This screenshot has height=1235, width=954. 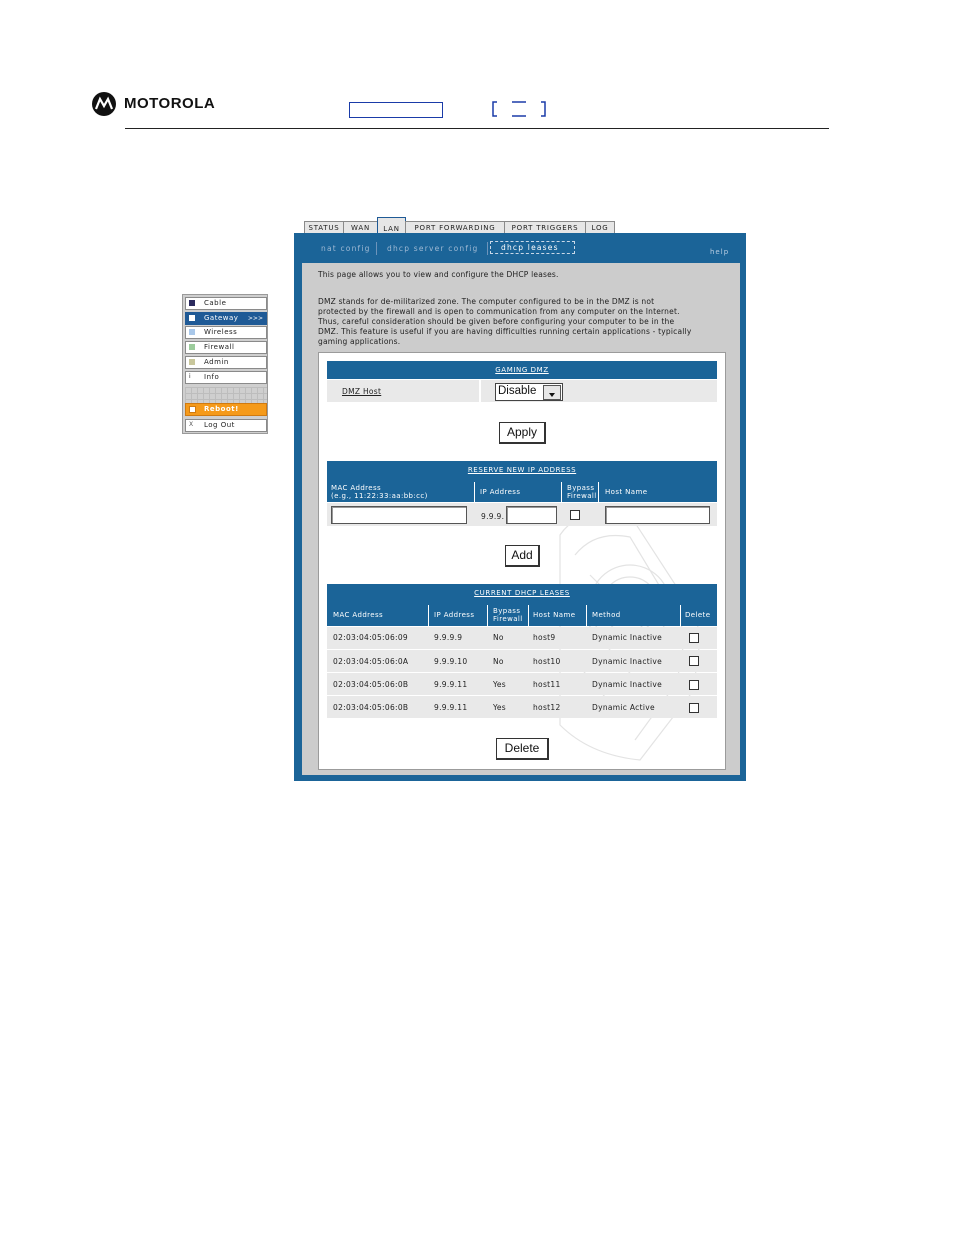 I want to click on menu-item-reboot: Reboot!, so click(x=226, y=409).